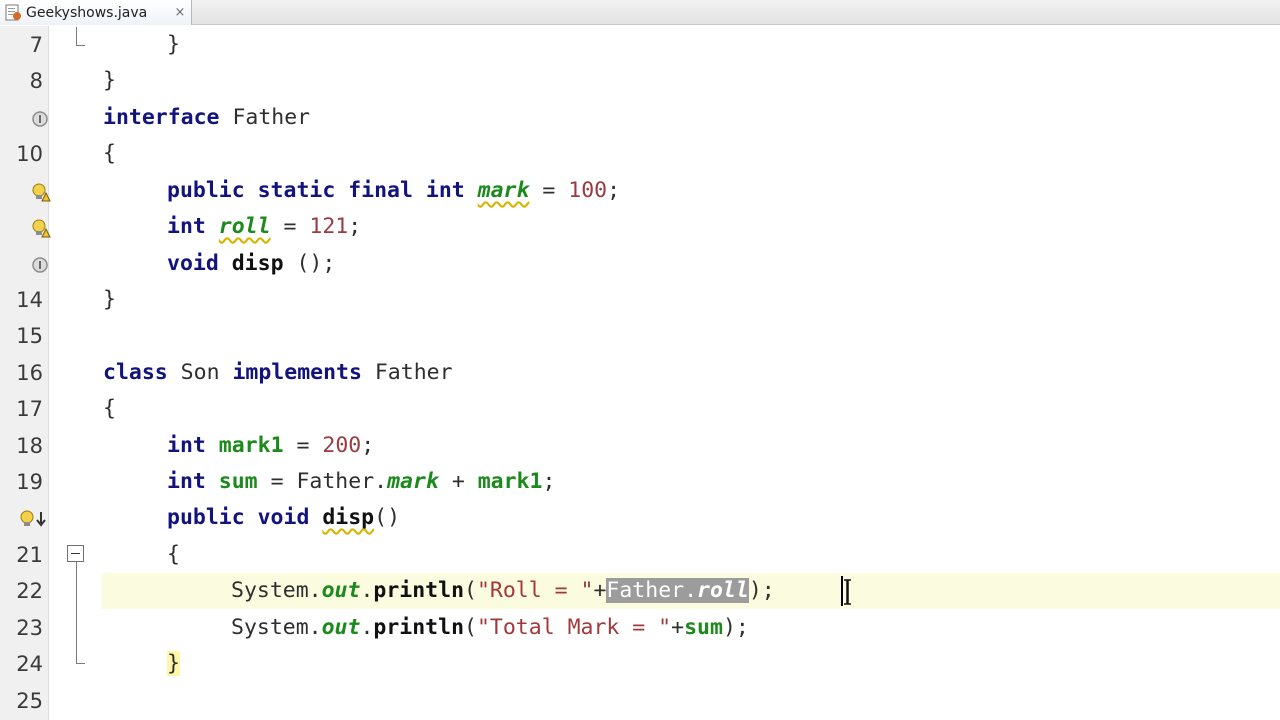 The image size is (1280, 720). What do you see at coordinates (36, 45) in the screenshot?
I see `line-number: 7` at bounding box center [36, 45].